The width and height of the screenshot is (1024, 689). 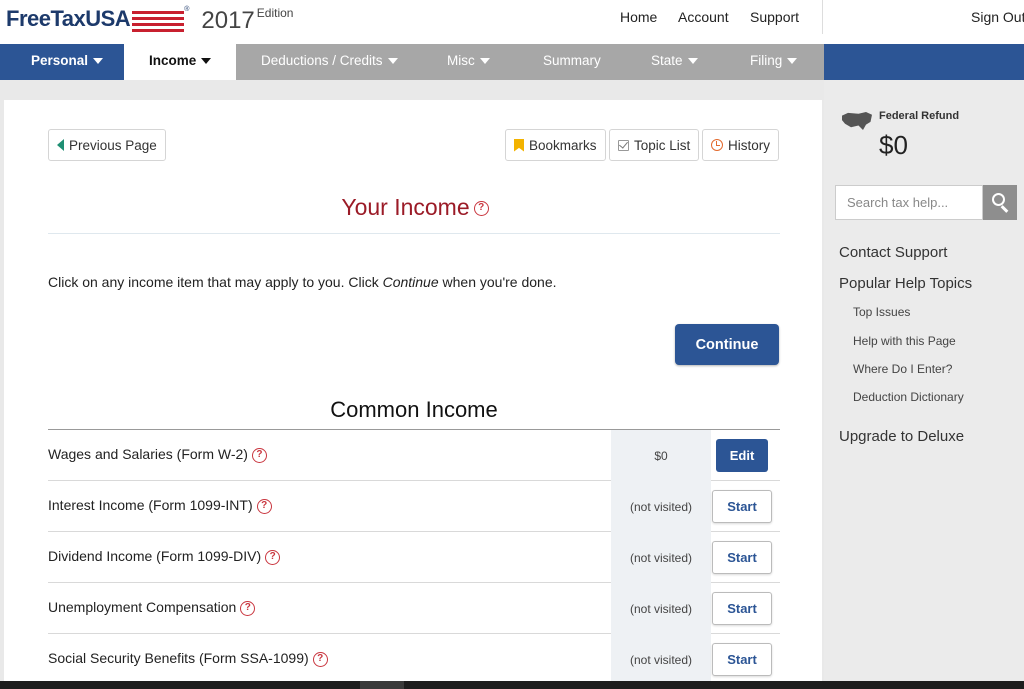 I want to click on flag-stripes-icon, so click(x=158, y=20).